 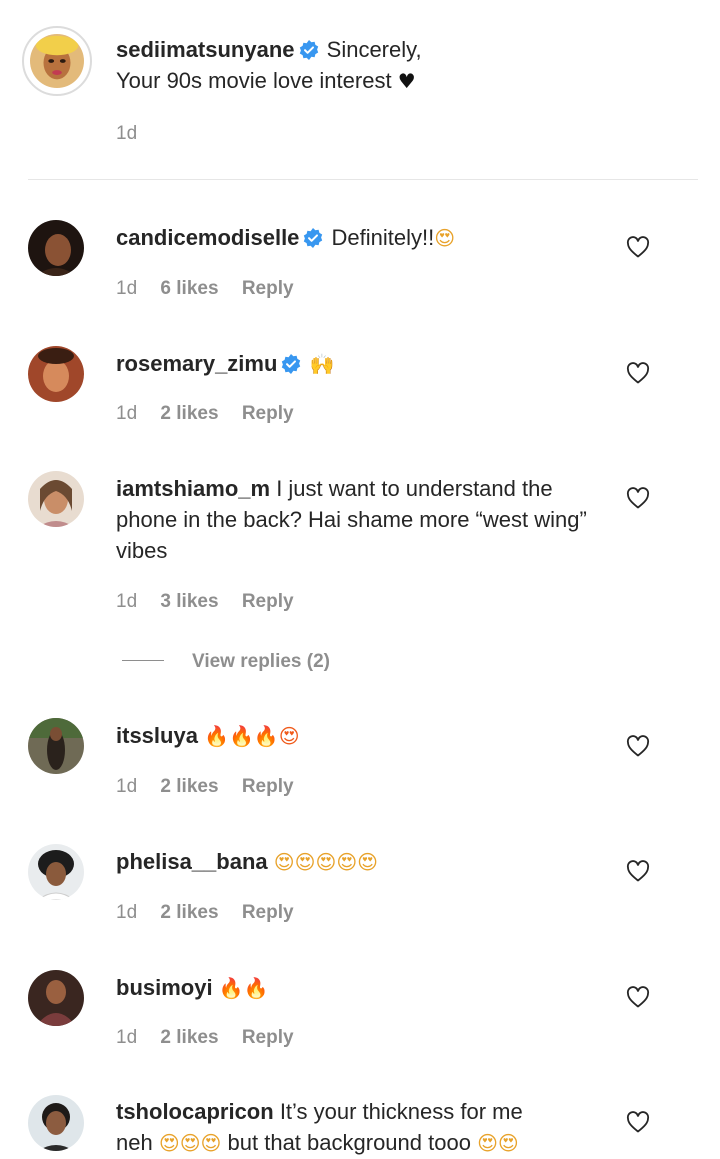 I want to click on comment-text: candicemodiselle Definitely!!😍, so click(x=363, y=238).